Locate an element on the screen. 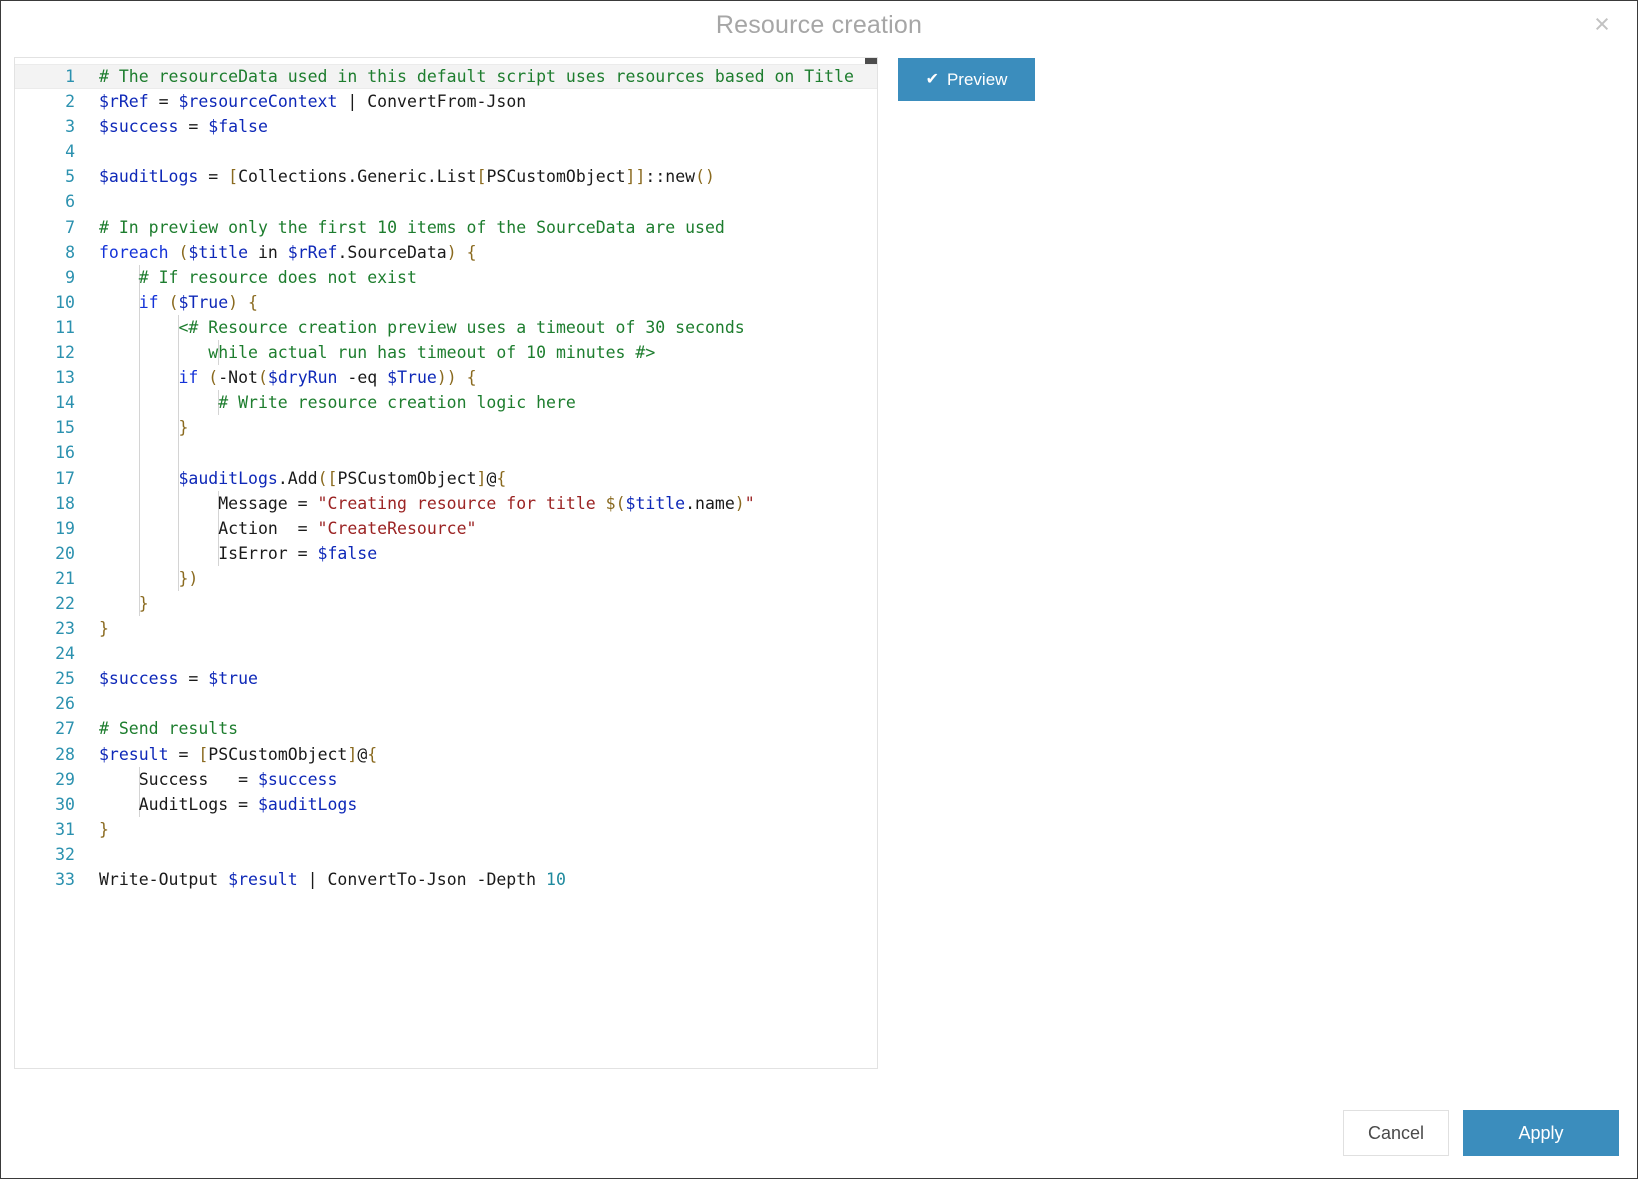 This screenshot has width=1638, height=1179. line-number: 13 is located at coordinates (65, 378).